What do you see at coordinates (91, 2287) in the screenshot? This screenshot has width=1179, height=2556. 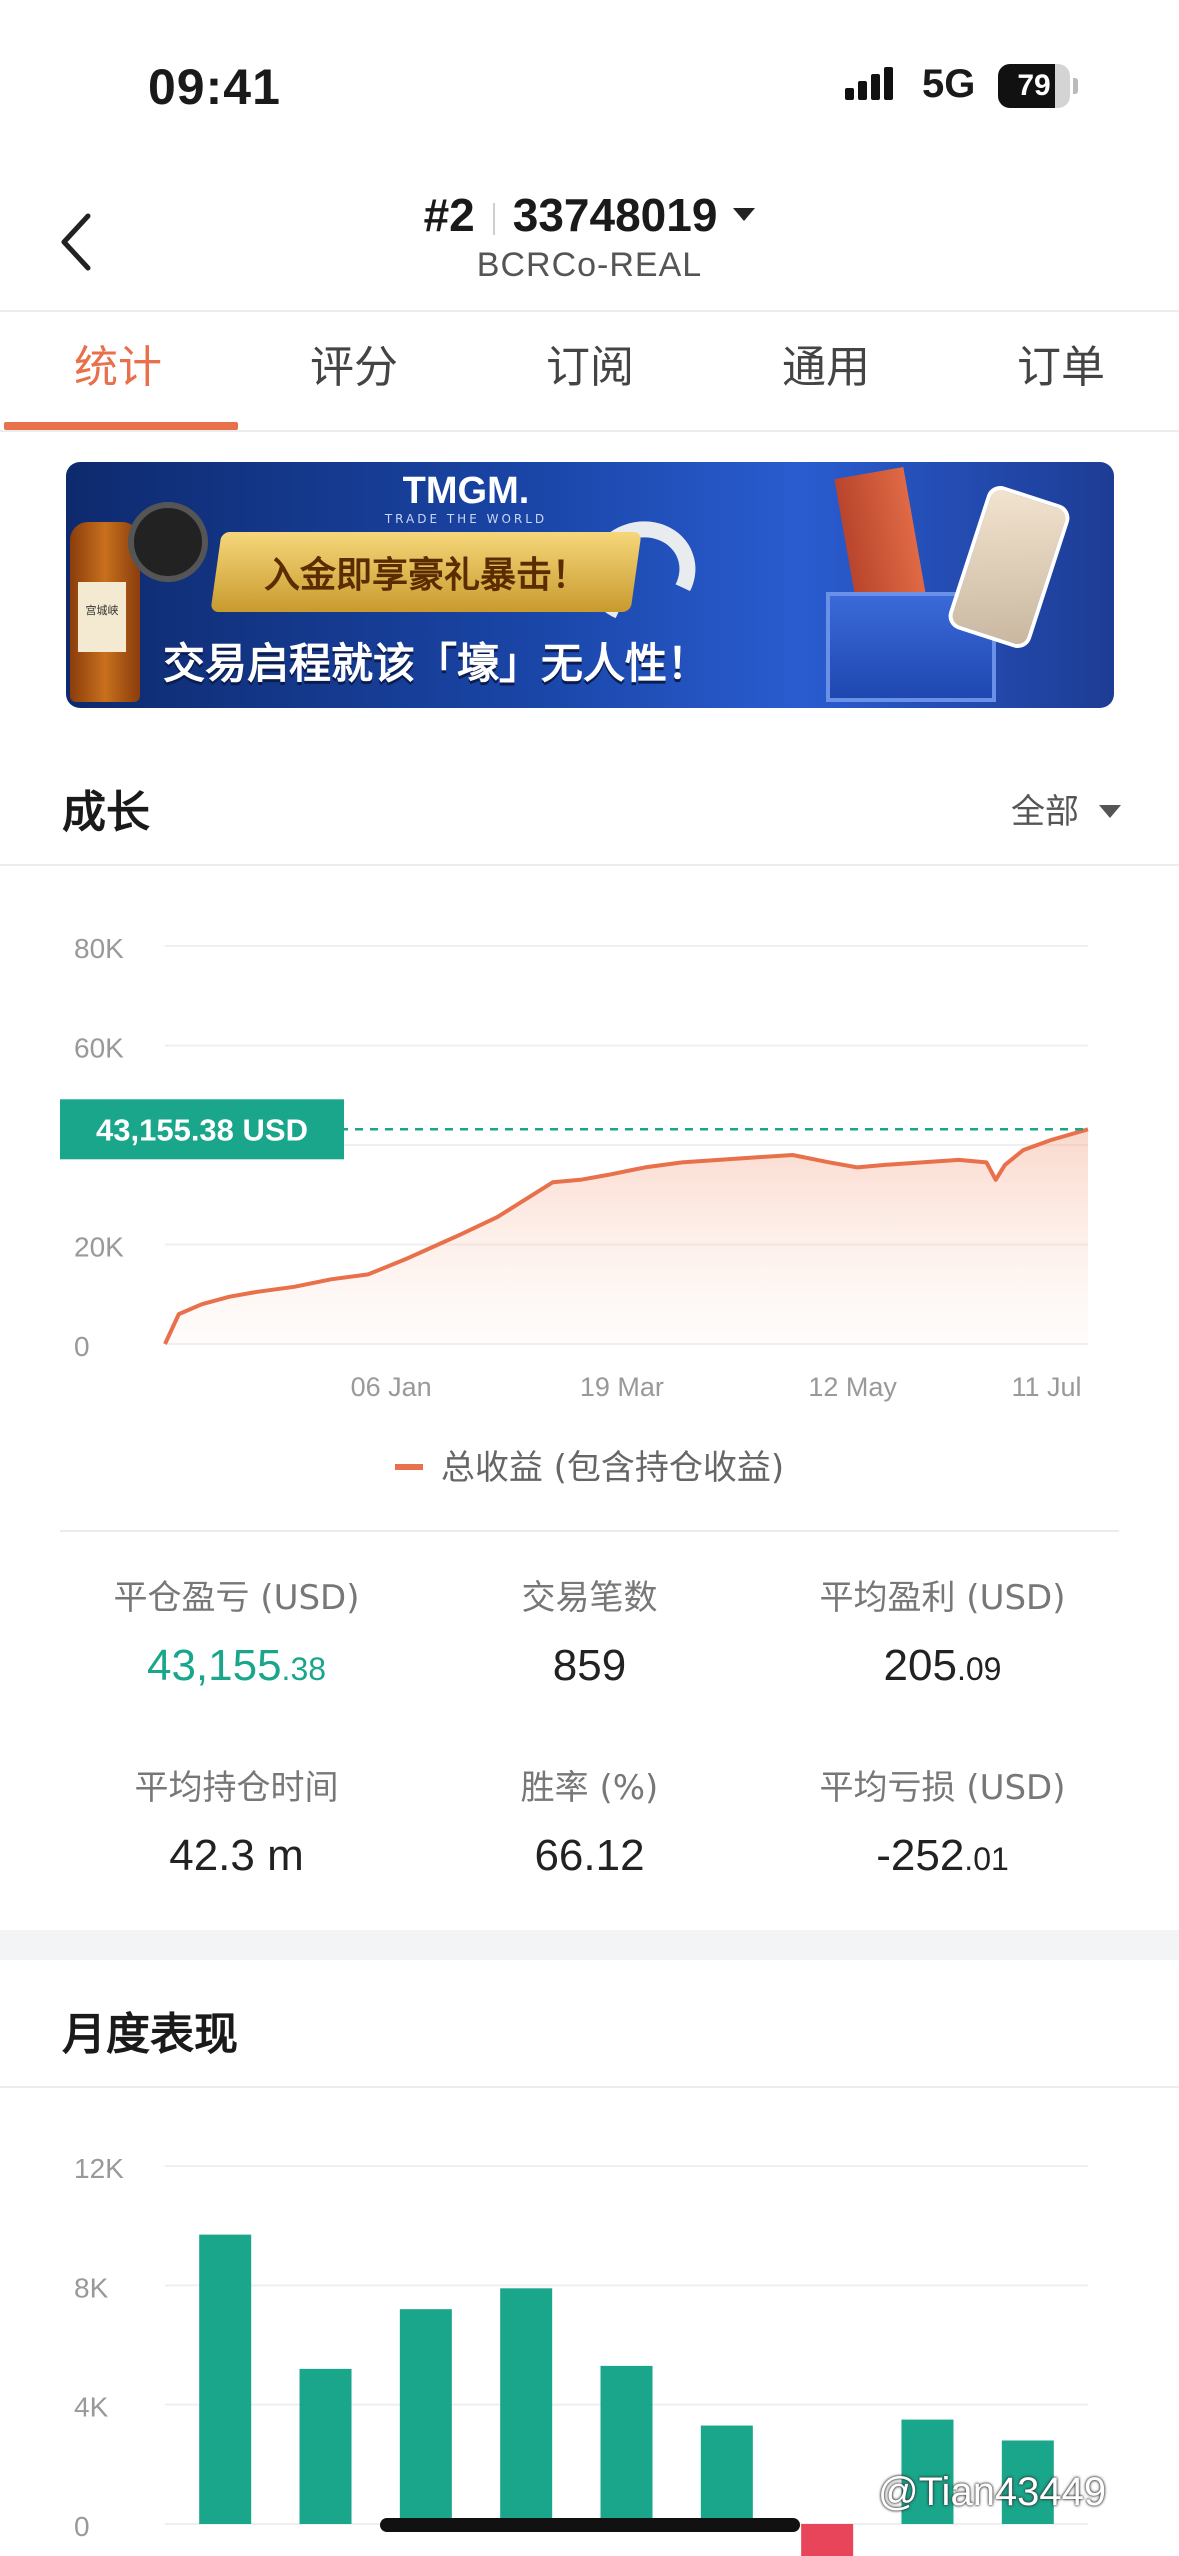 I see `y-tick-label: 8K` at bounding box center [91, 2287].